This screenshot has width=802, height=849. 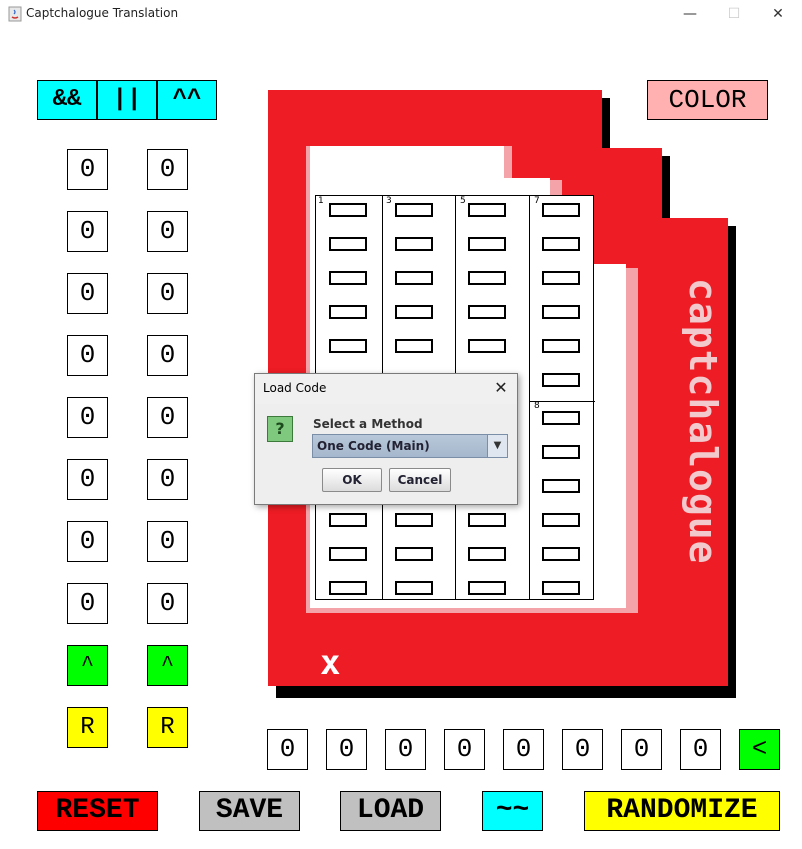 I want to click on save-button: SAVE, so click(x=249, y=811).